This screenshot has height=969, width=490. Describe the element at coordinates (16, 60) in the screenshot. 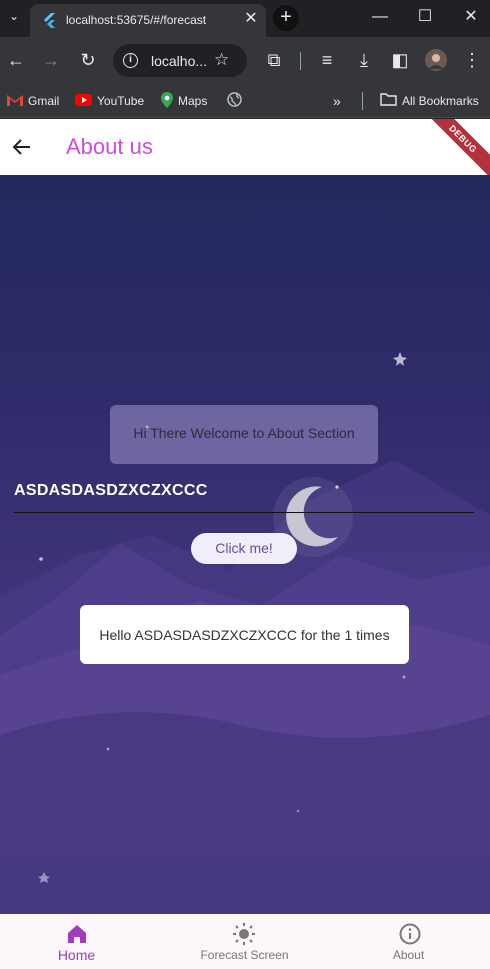

I see `back-icon: ←` at that location.